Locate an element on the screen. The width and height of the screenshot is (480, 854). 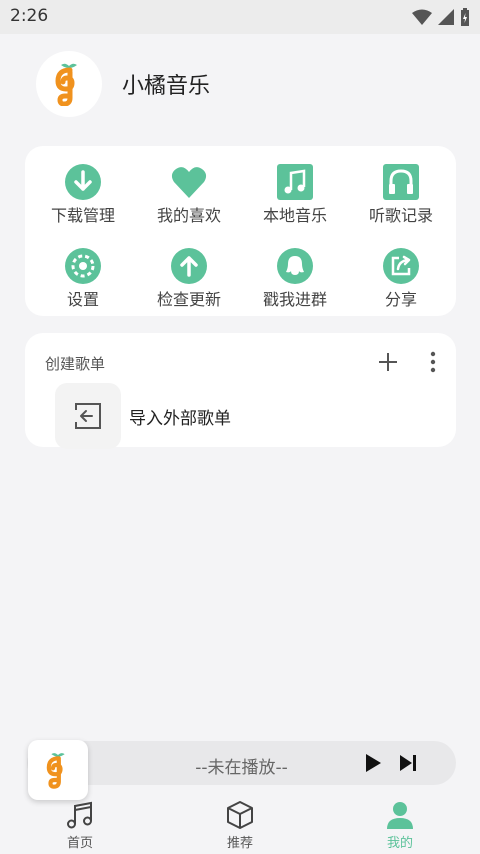
tab-label: 我的 is located at coordinates (399, 843).